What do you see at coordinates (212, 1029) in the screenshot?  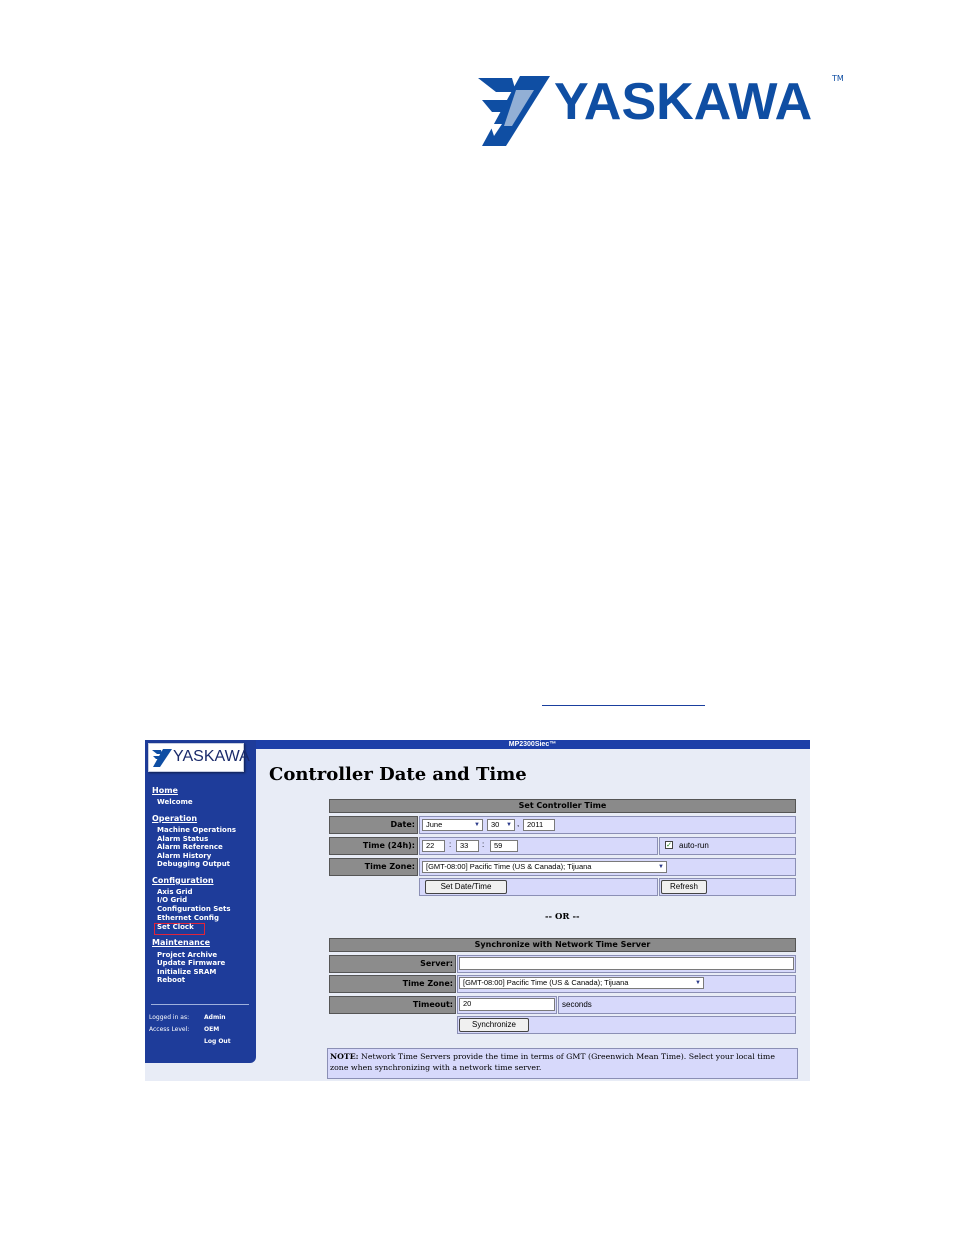 I see `access-level-value: OEM` at bounding box center [212, 1029].